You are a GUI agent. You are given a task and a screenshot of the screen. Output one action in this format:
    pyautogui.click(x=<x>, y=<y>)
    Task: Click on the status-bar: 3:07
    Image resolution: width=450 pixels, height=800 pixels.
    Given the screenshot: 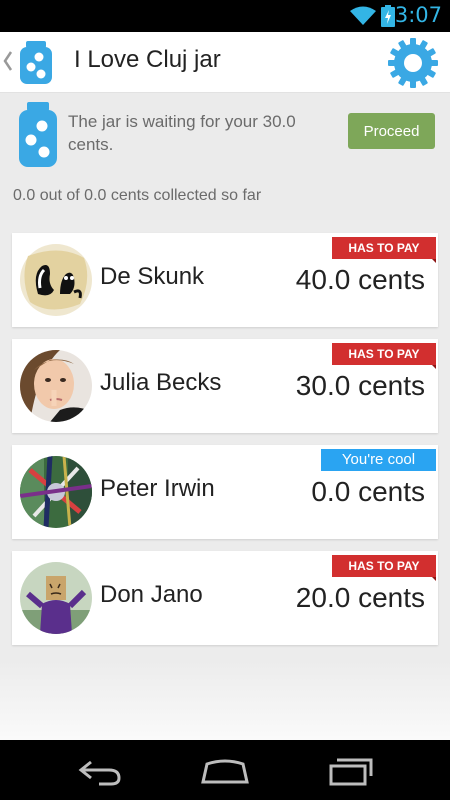 What is the action you would take?
    pyautogui.click(x=225, y=16)
    